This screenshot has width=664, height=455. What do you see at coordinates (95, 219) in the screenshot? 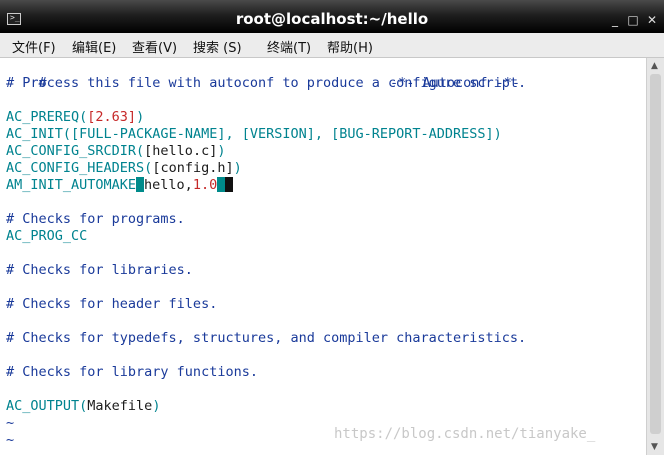
I see `editor-line: # Checks for programs.` at bounding box center [95, 219].